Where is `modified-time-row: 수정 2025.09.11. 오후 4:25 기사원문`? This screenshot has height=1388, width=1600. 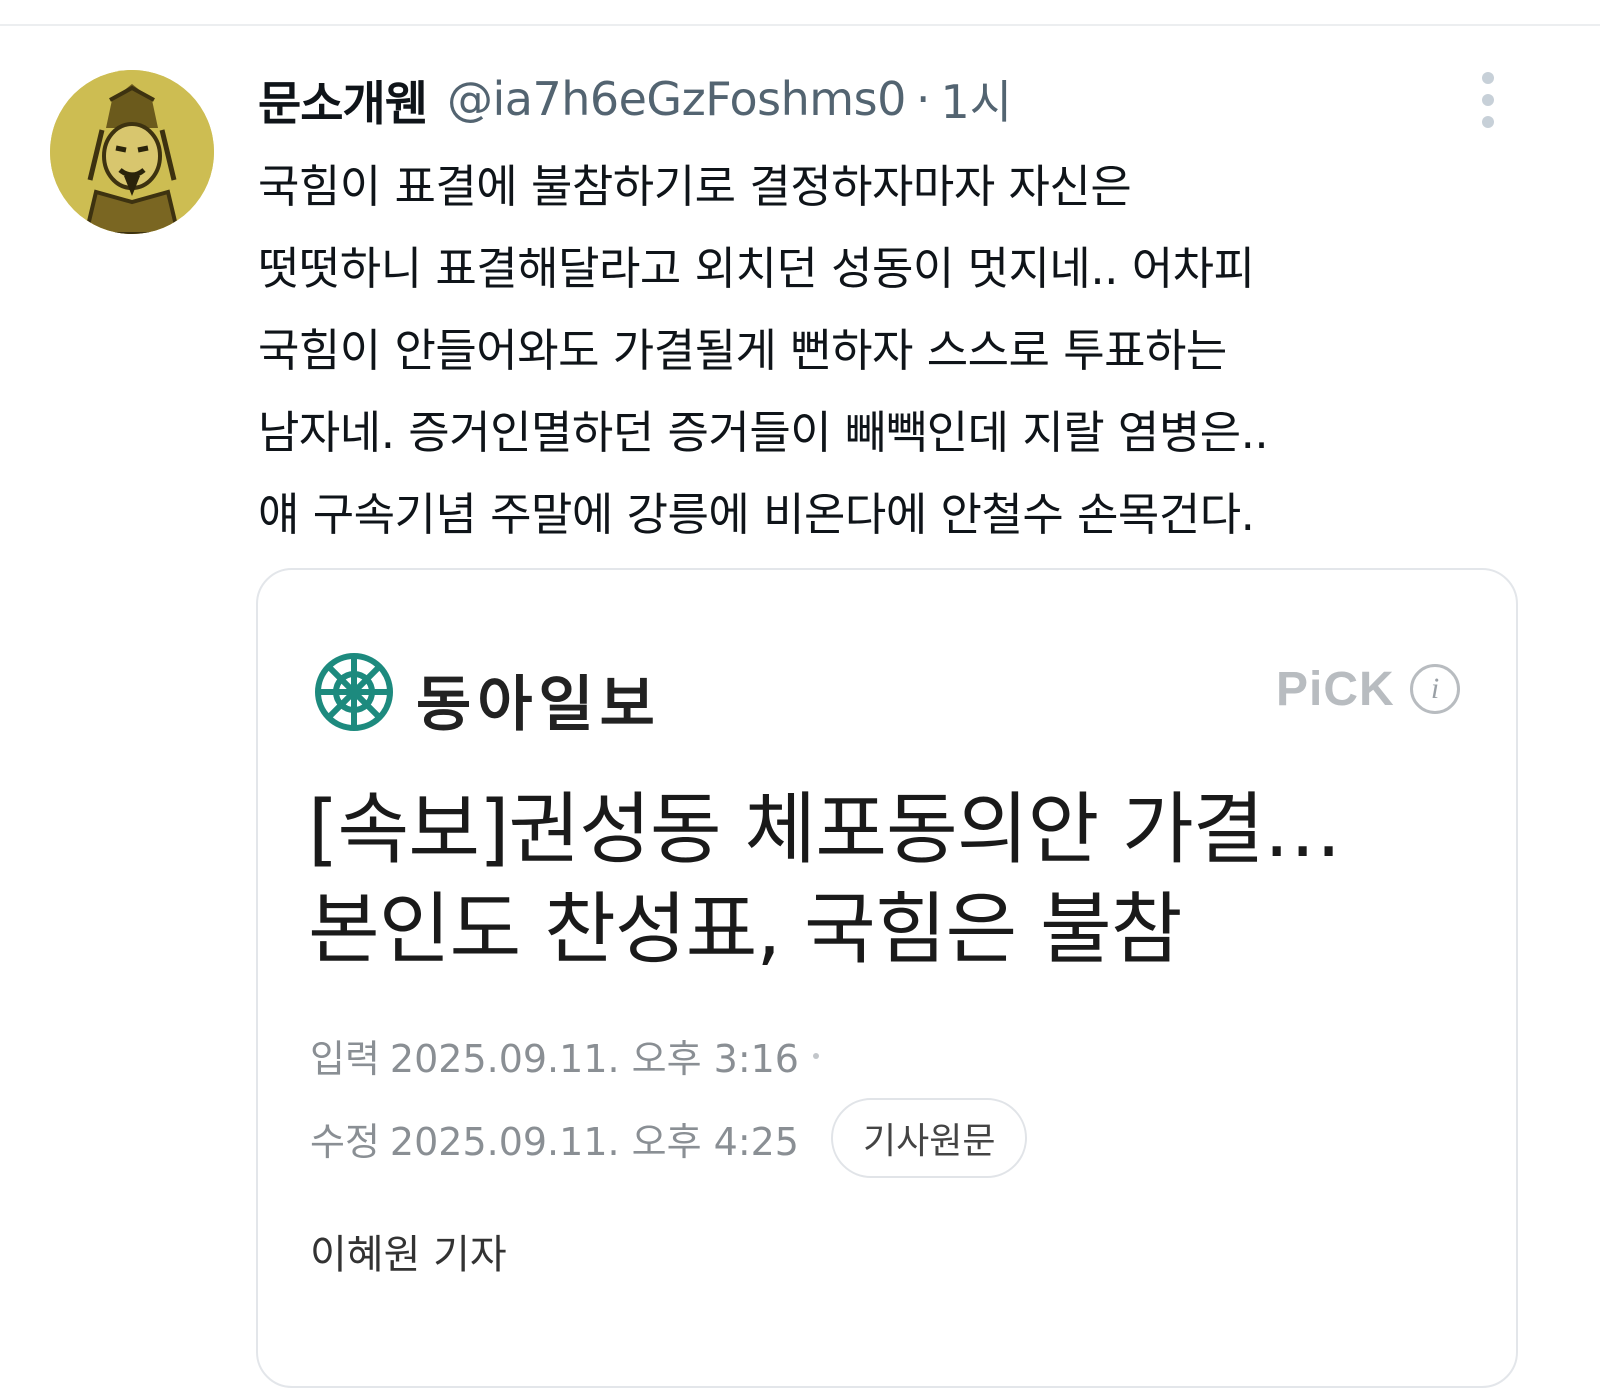
modified-time-row: 수정 2025.09.11. 오후 4:25 기사원문 is located at coordinates (669, 1138).